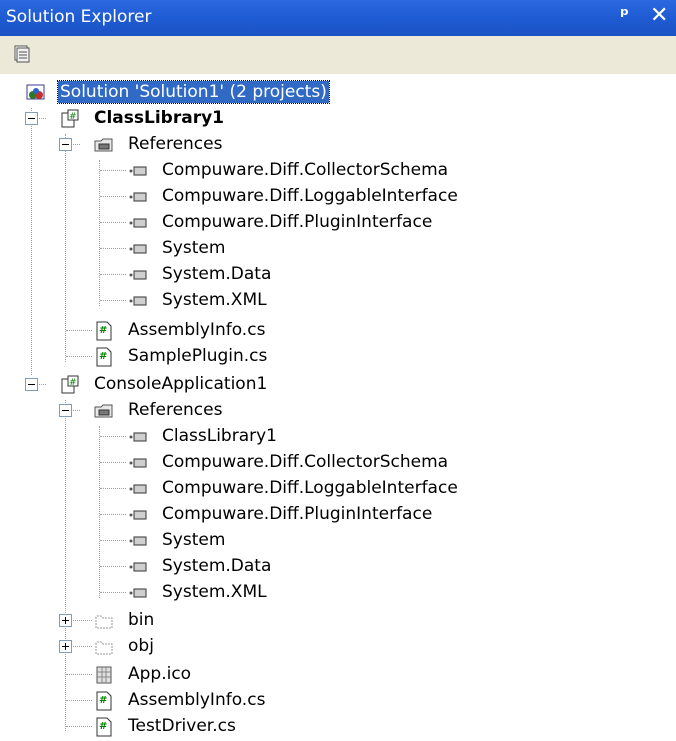  Describe the element at coordinates (141, 620) in the screenshot. I see `folder-label: bin` at that location.